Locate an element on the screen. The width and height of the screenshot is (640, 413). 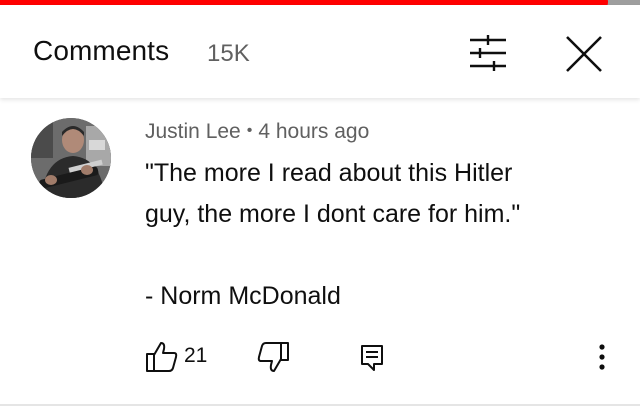
comments-count: 15K is located at coordinates (228, 53).